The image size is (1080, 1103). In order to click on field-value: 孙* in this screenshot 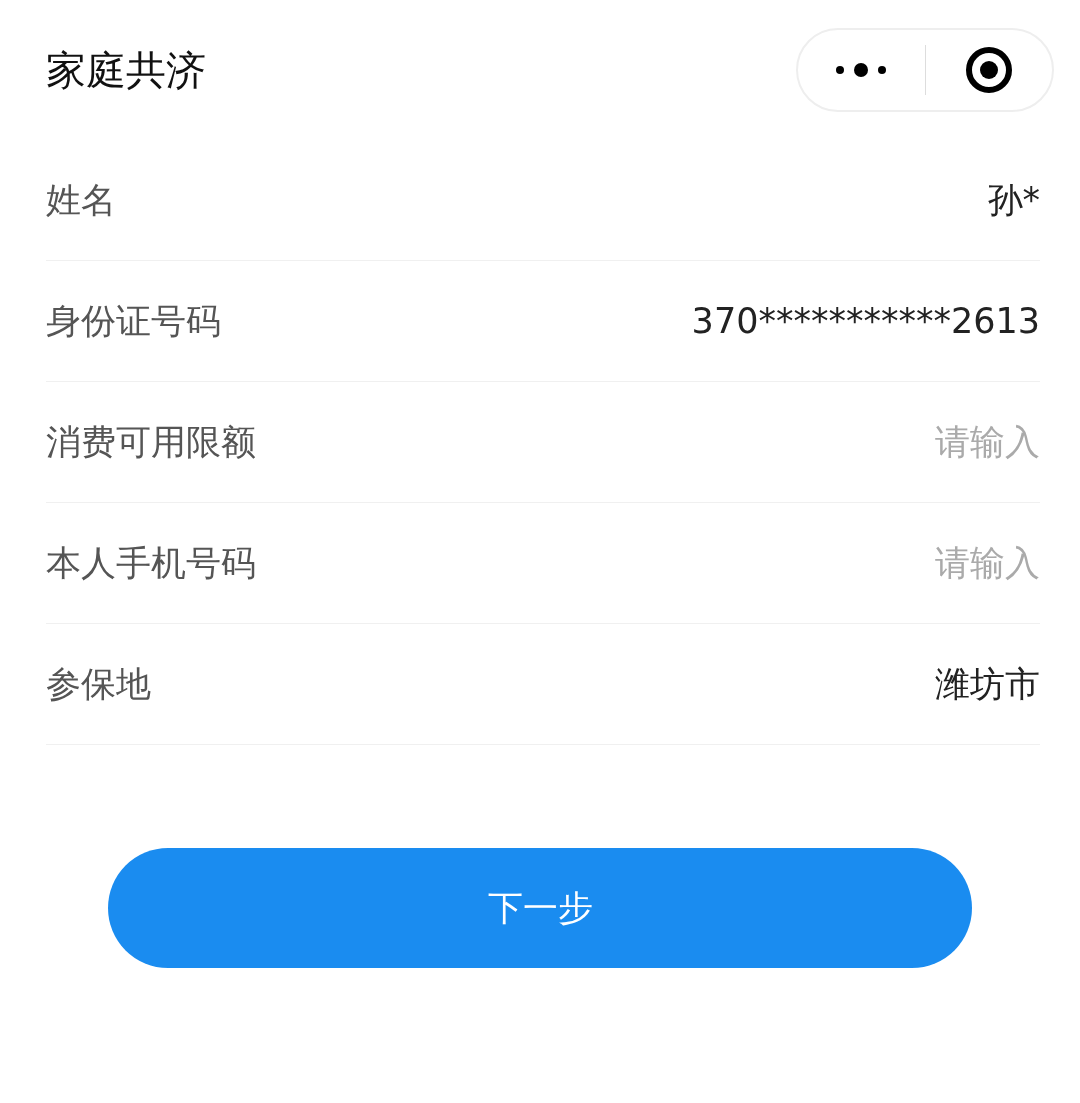, I will do `click(1013, 200)`.